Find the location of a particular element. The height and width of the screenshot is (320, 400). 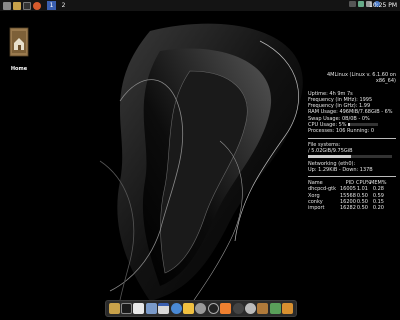

dock is located at coordinates (201, 308).